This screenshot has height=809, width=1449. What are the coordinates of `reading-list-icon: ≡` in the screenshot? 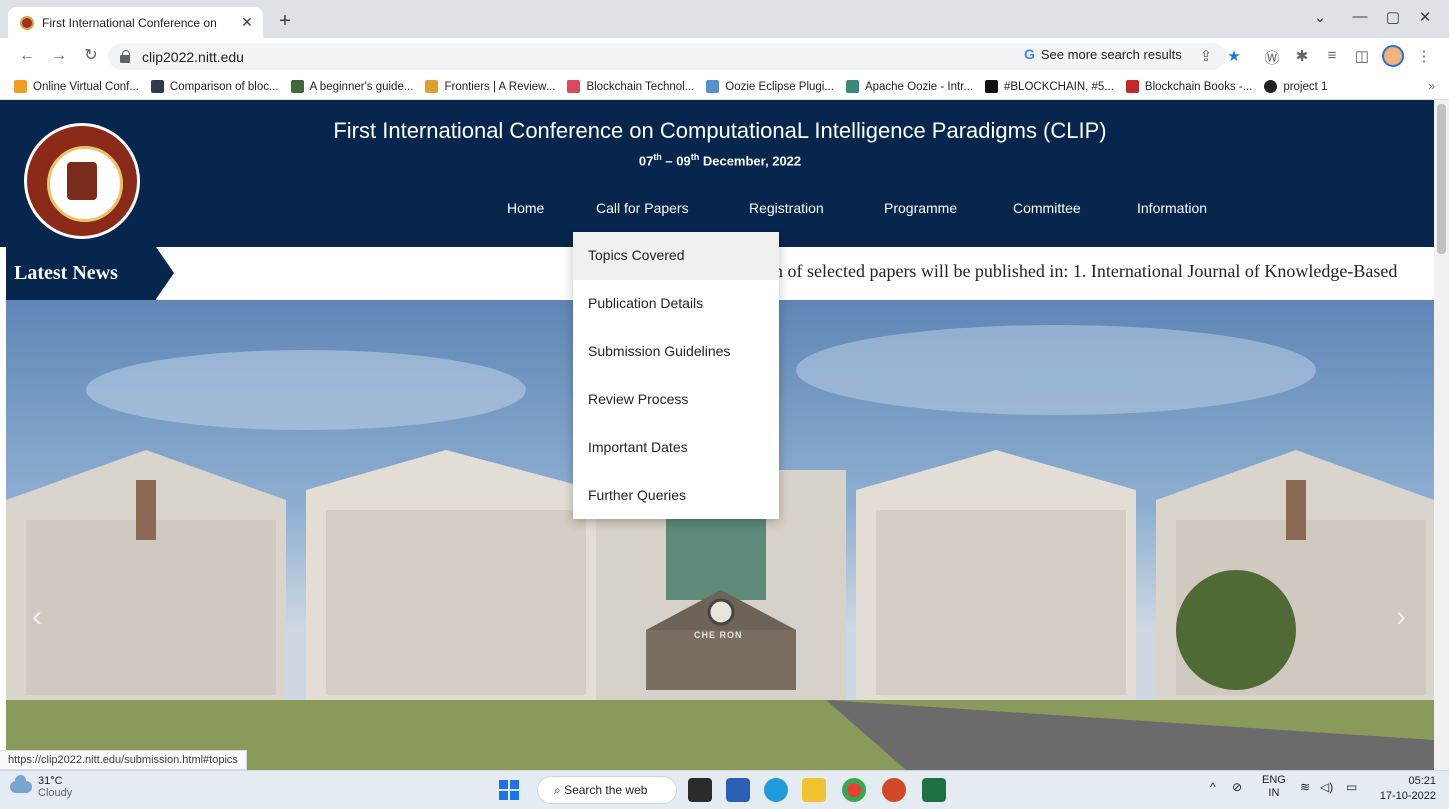 It's located at (1332, 55).